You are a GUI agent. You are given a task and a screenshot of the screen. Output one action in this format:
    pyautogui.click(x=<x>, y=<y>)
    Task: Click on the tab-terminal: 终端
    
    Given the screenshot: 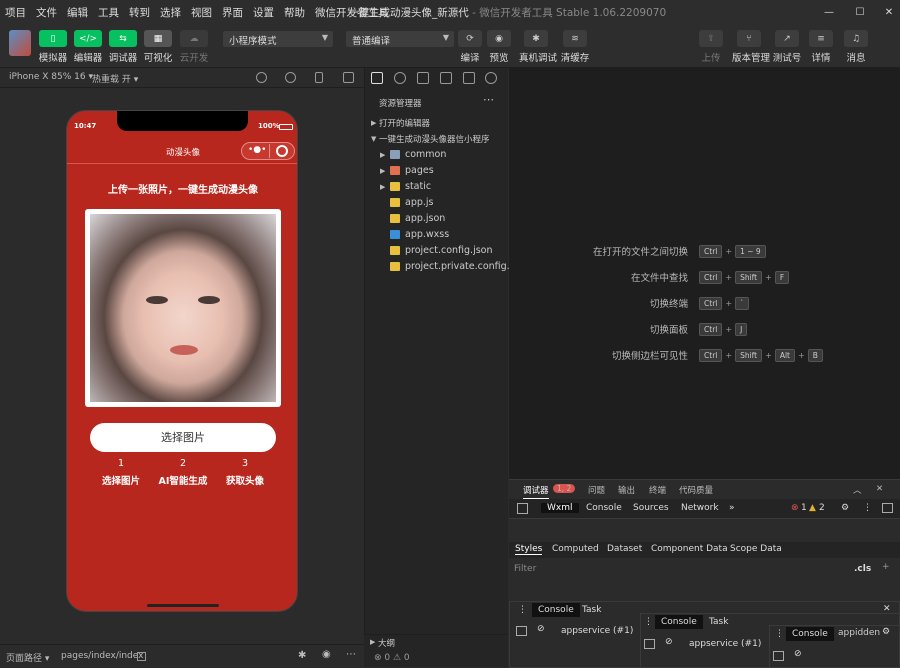 What is the action you would take?
    pyautogui.click(x=657, y=490)
    